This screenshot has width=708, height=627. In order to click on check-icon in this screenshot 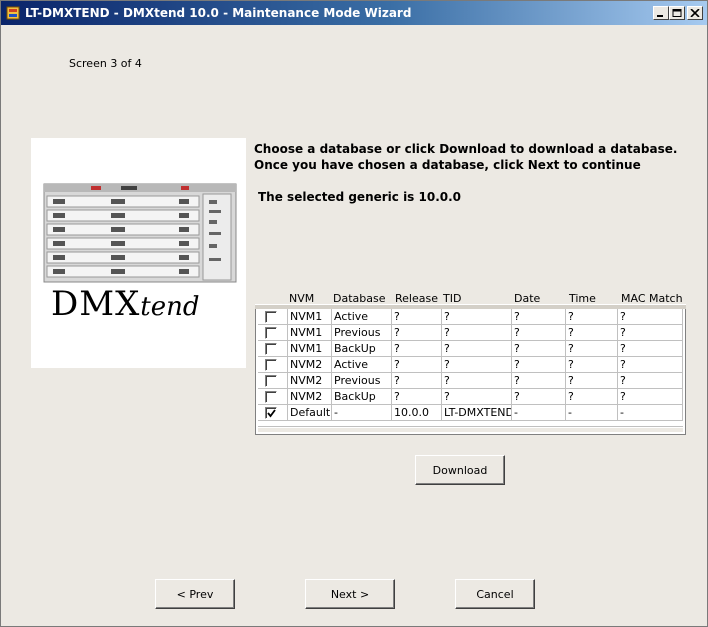, I will do `click(271, 413)`.